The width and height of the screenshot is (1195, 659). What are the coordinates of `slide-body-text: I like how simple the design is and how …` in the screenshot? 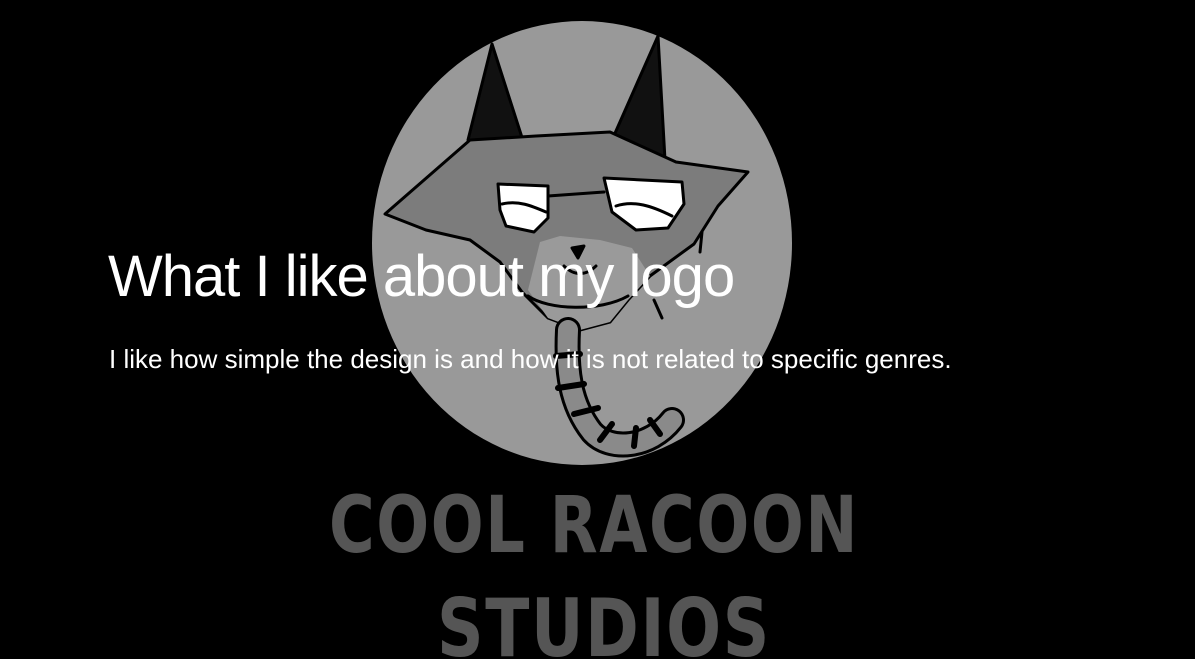 It's located at (530, 359).